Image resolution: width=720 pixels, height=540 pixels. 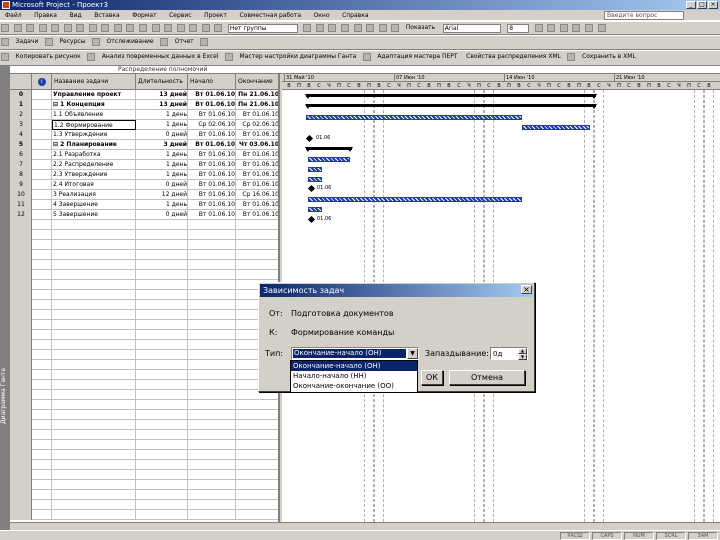 What do you see at coordinates (162, 82) in the screenshot?
I see `duration-column-header: Длительность` at bounding box center [162, 82].